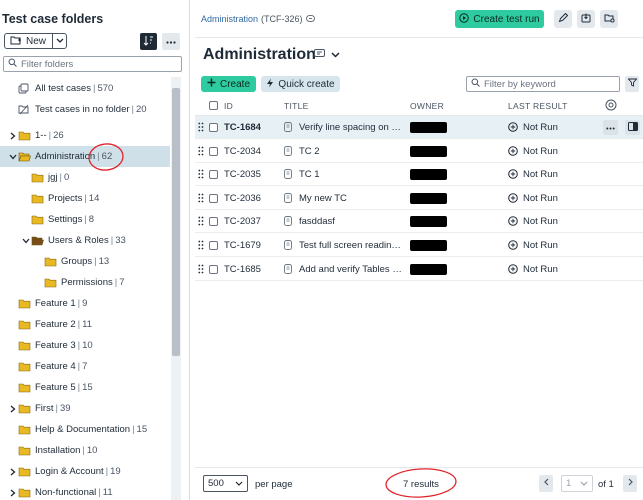 The width and height of the screenshot is (643, 500). I want to click on folder-item: Test cases in no folder | 20, so click(85, 109).